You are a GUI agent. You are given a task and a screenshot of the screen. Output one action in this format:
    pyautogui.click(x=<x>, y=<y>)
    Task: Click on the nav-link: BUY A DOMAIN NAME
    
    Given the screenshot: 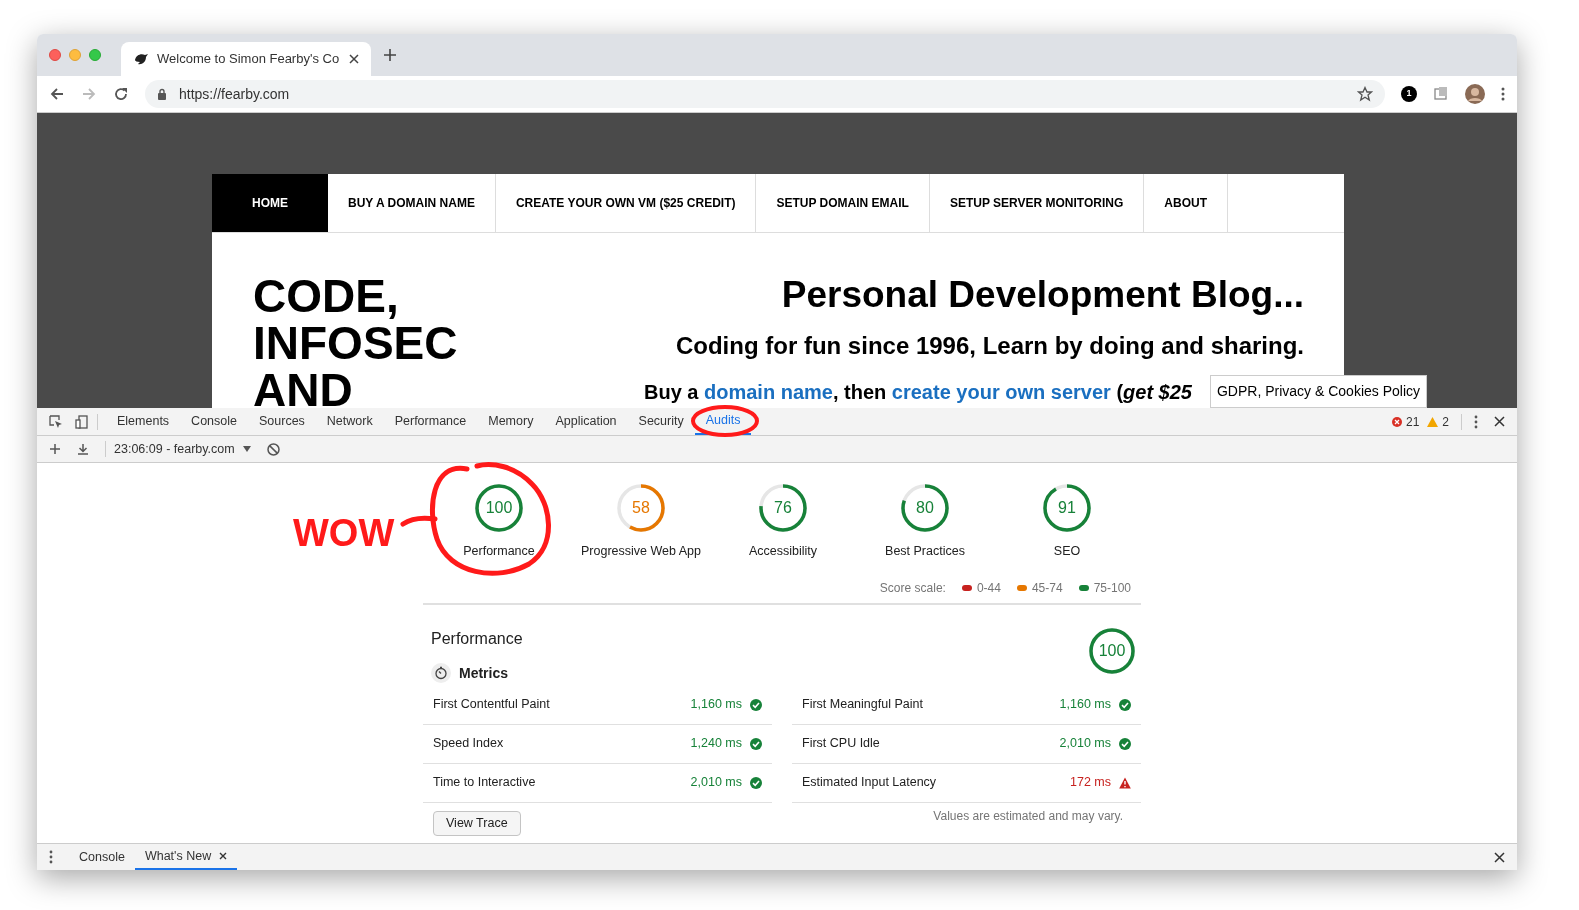 What is the action you would take?
    pyautogui.click(x=412, y=203)
    